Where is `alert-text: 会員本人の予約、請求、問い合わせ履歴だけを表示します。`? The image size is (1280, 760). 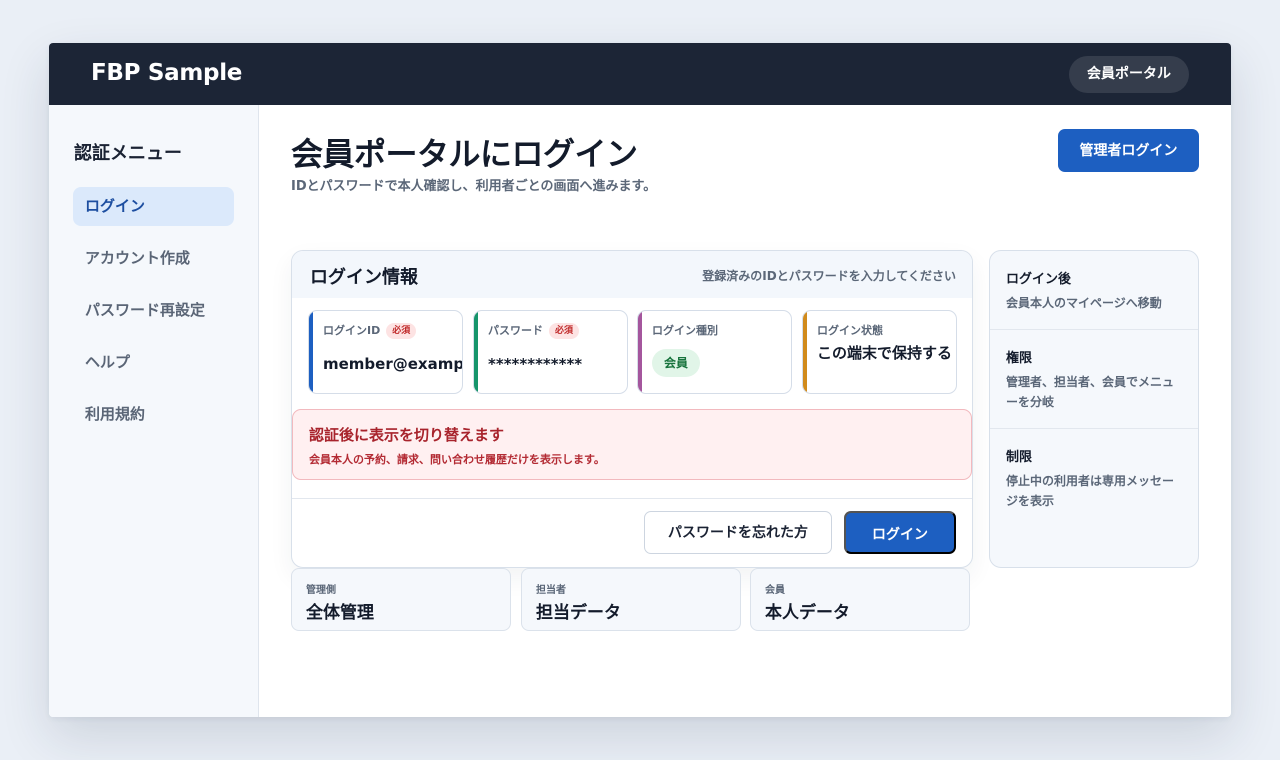
alert-text: 会員本人の予約、請求、問い合わせ履歴だけを表示します。 is located at coordinates (457, 459).